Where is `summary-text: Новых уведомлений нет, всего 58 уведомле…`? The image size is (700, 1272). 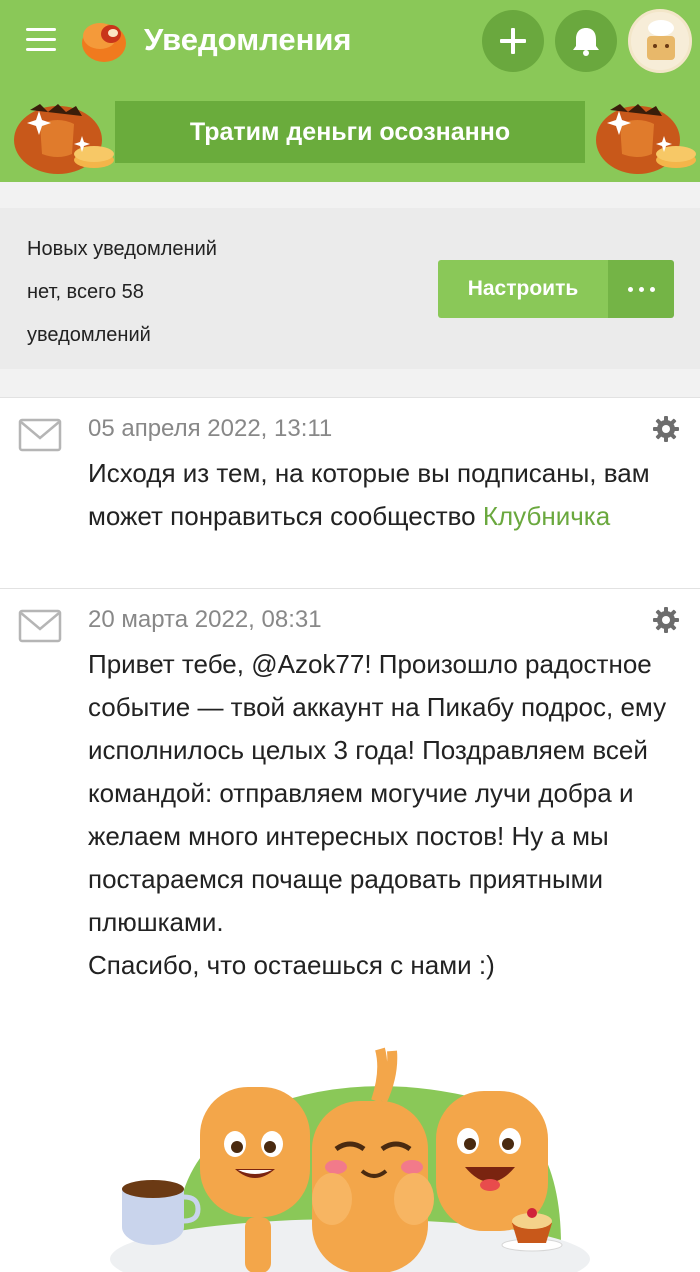
summary-text: Новых уведомлений нет, всего 58 уведомле… is located at coordinates (157, 292).